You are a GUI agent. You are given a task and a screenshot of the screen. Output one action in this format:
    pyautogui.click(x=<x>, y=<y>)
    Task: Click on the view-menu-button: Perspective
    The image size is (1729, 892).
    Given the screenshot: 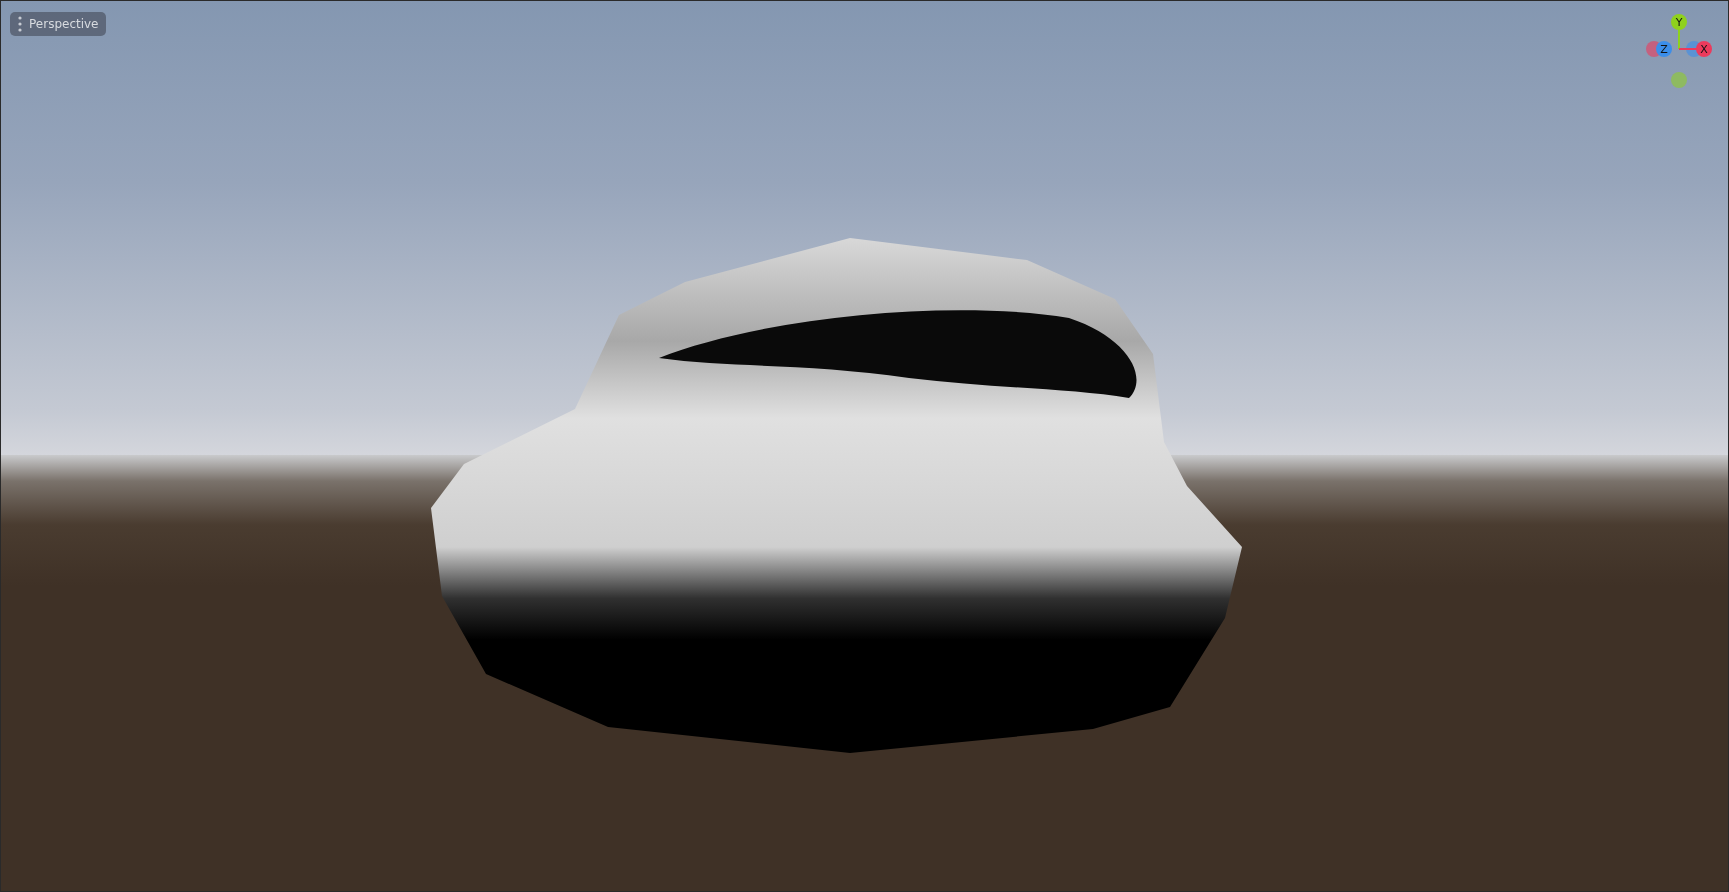 What is the action you would take?
    pyautogui.click(x=58, y=24)
    